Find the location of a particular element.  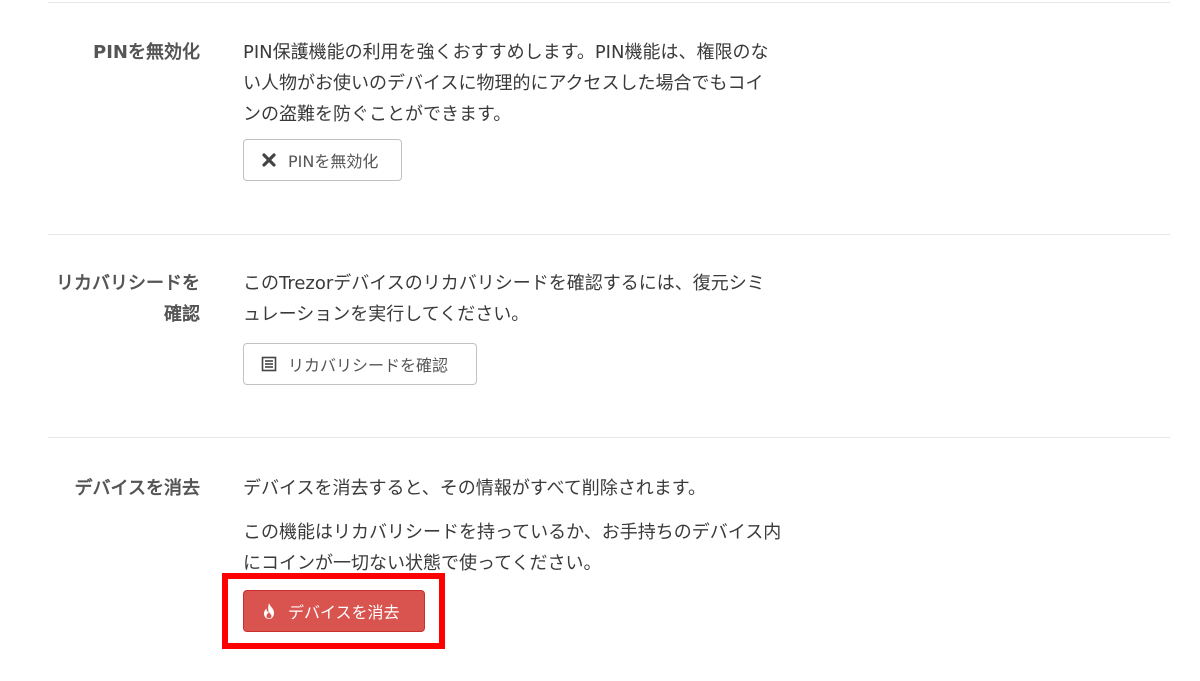

disable-pin-button-label: PINを無効化 is located at coordinates (333, 161).